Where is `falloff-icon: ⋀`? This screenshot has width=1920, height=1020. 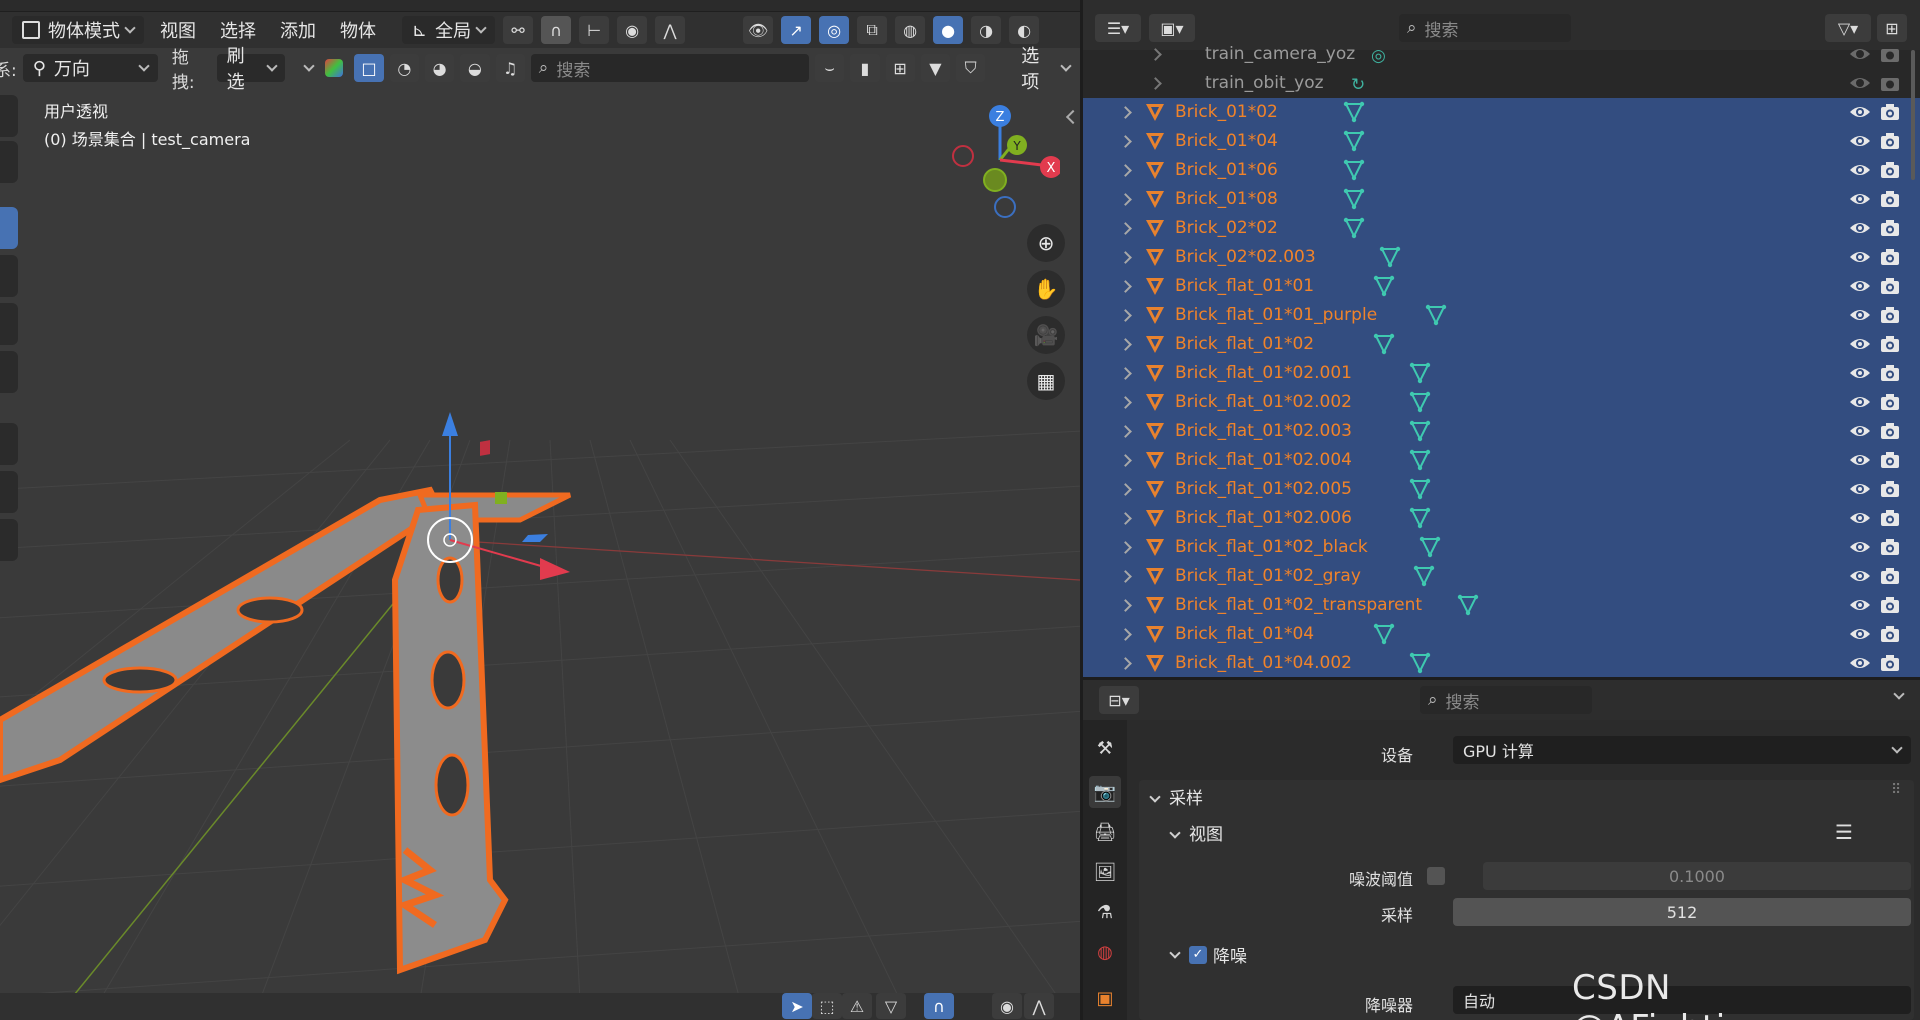 falloff-icon: ⋀ is located at coordinates (670, 30).